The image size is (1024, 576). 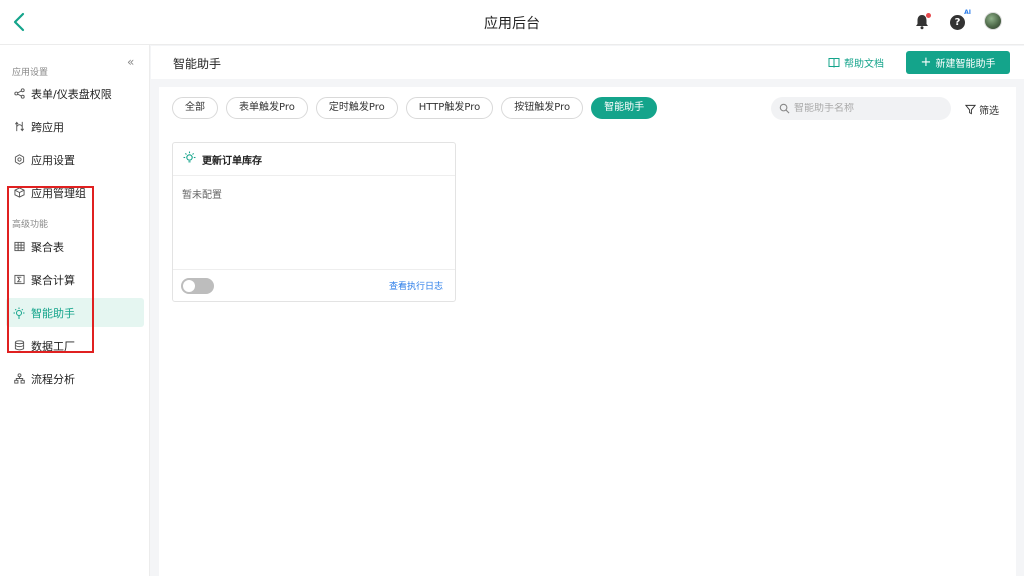 I want to click on top-icons: ? AI, so click(x=958, y=20).